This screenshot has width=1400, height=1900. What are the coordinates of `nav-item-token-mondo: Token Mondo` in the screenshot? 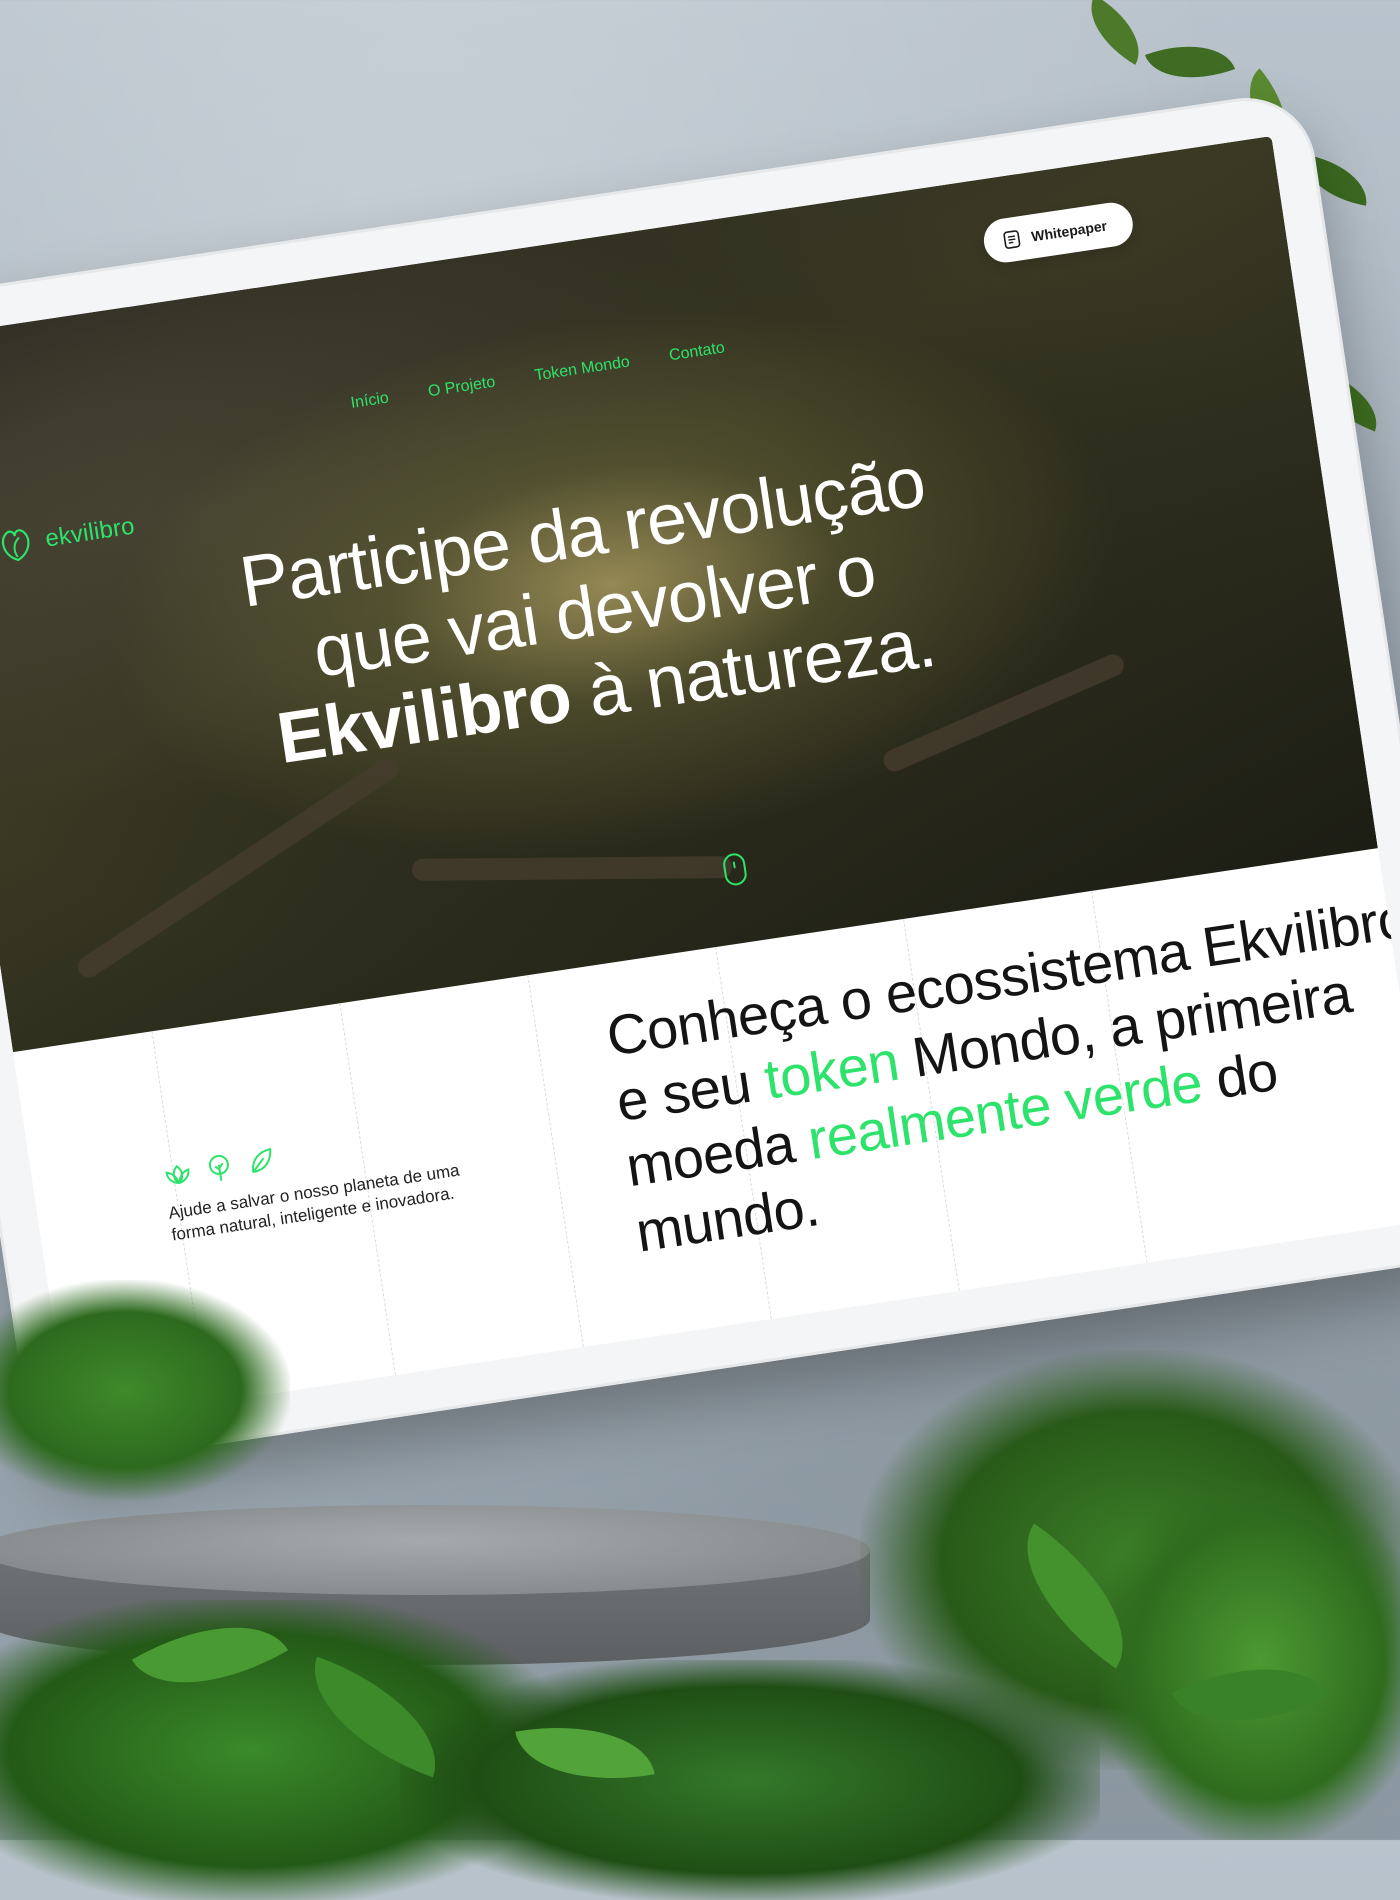 It's located at (582, 369).